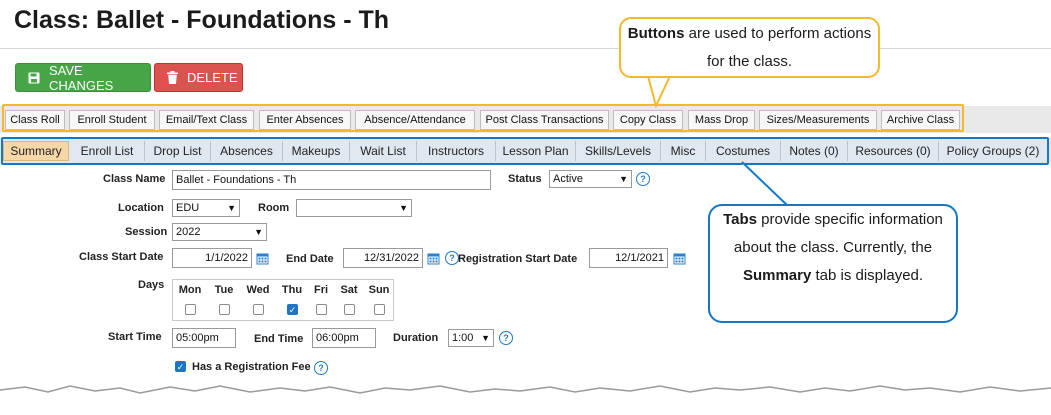 This screenshot has width=1051, height=415. Describe the element at coordinates (525, 179) in the screenshot. I see `status-label: Status` at that location.